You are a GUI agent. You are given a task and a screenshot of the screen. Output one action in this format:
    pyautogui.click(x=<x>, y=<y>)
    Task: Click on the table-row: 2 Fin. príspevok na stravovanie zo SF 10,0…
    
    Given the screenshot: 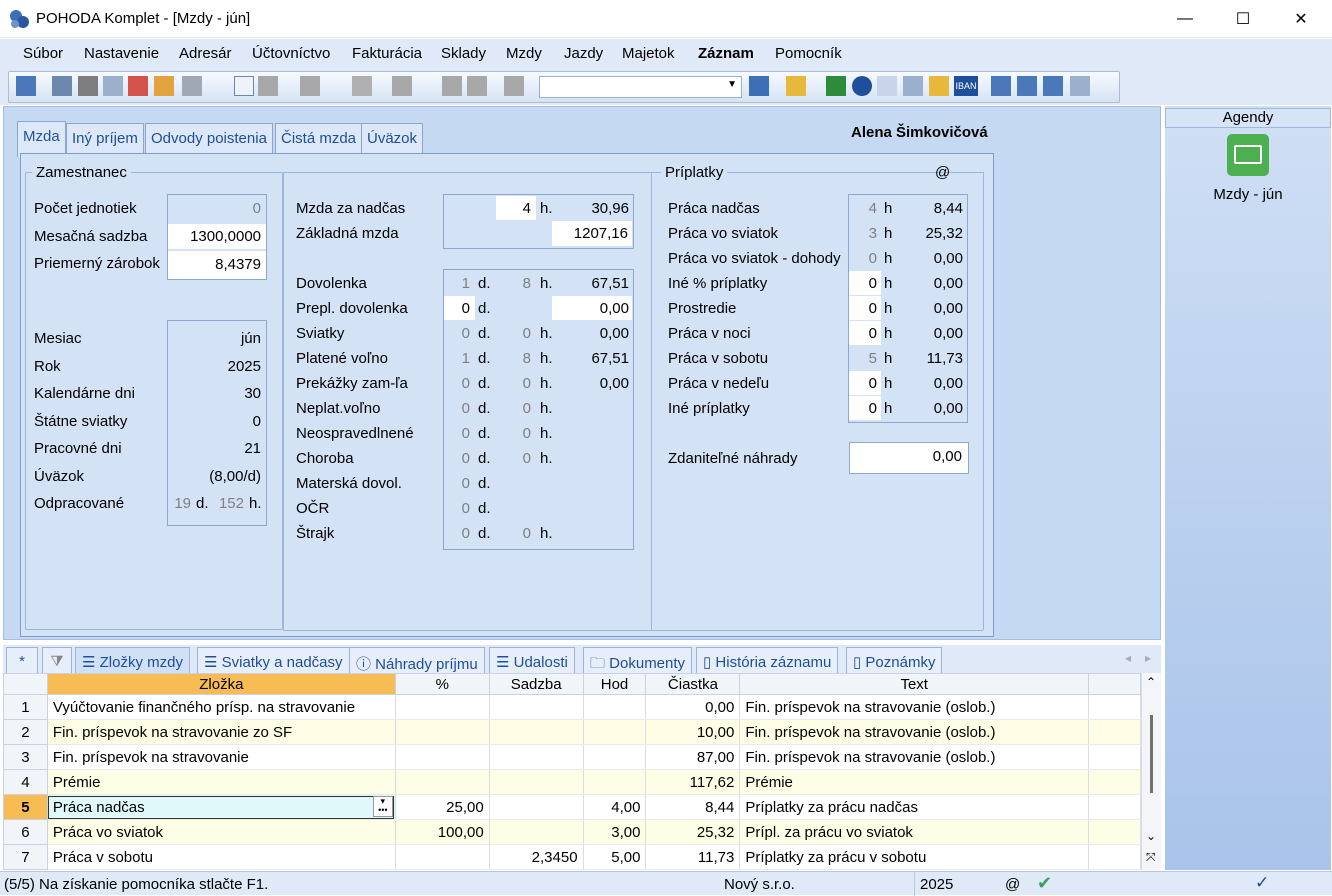 What is the action you would take?
    pyautogui.click(x=572, y=732)
    